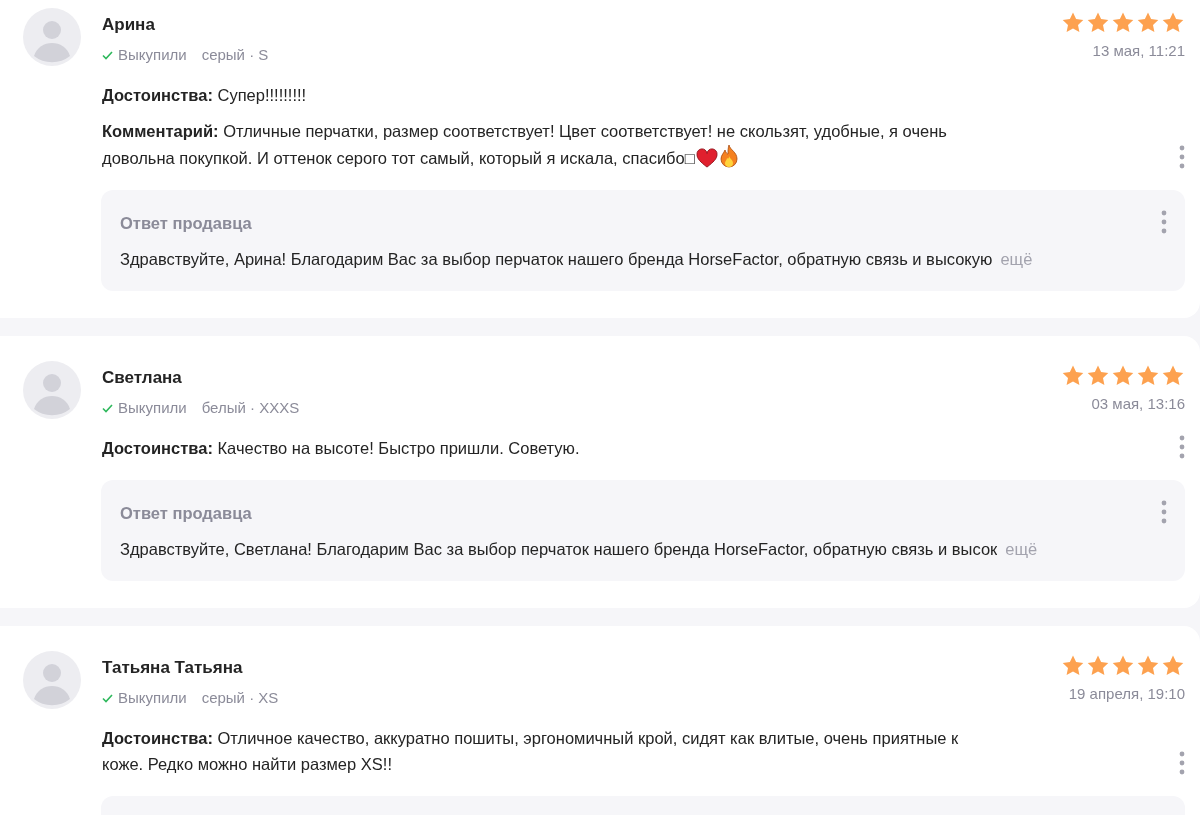 The height and width of the screenshot is (815, 1200). Describe the element at coordinates (728, 156) in the screenshot. I see `fire-icon` at that location.